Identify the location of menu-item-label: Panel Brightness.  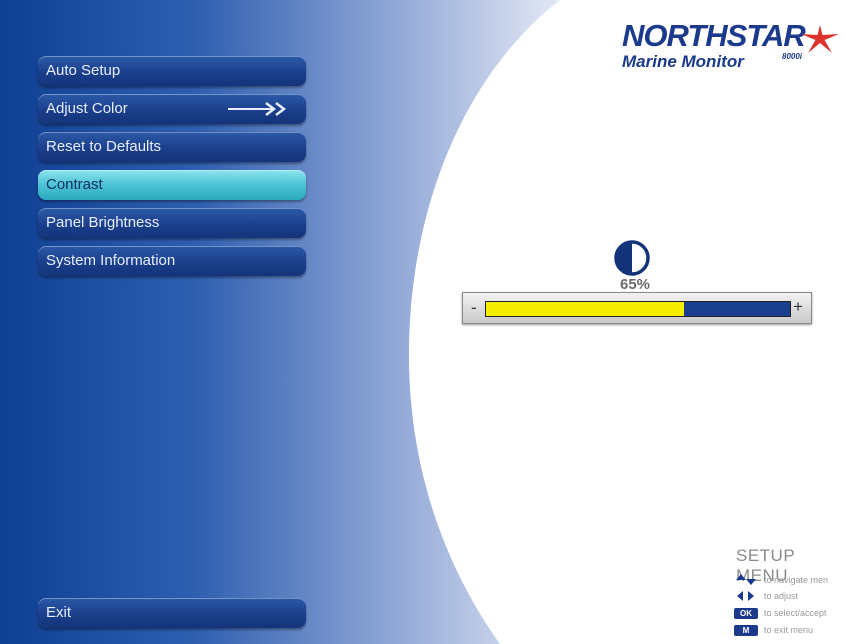
(103, 222).